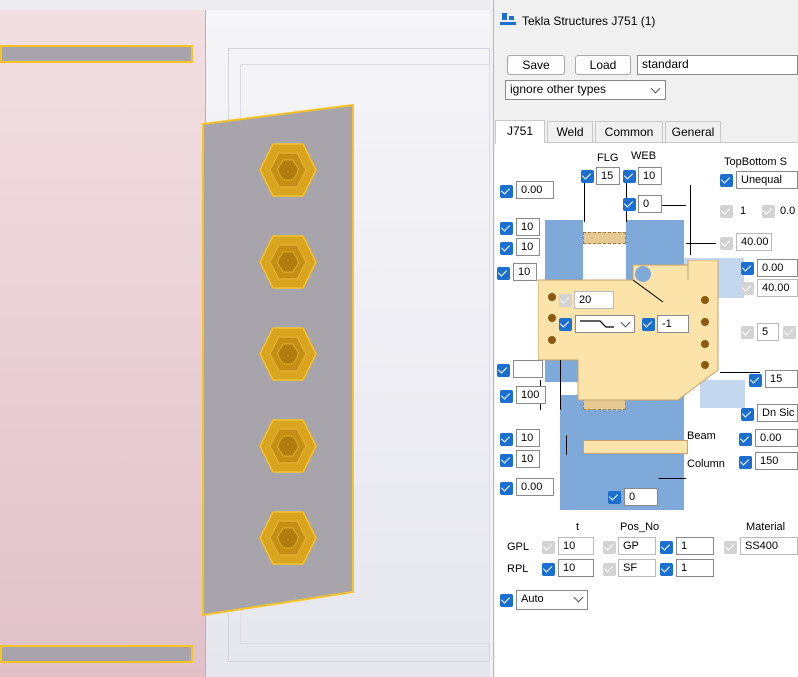 The image size is (798, 677). What do you see at coordinates (629, 176) in the screenshot?
I see `web-checkbox` at bounding box center [629, 176].